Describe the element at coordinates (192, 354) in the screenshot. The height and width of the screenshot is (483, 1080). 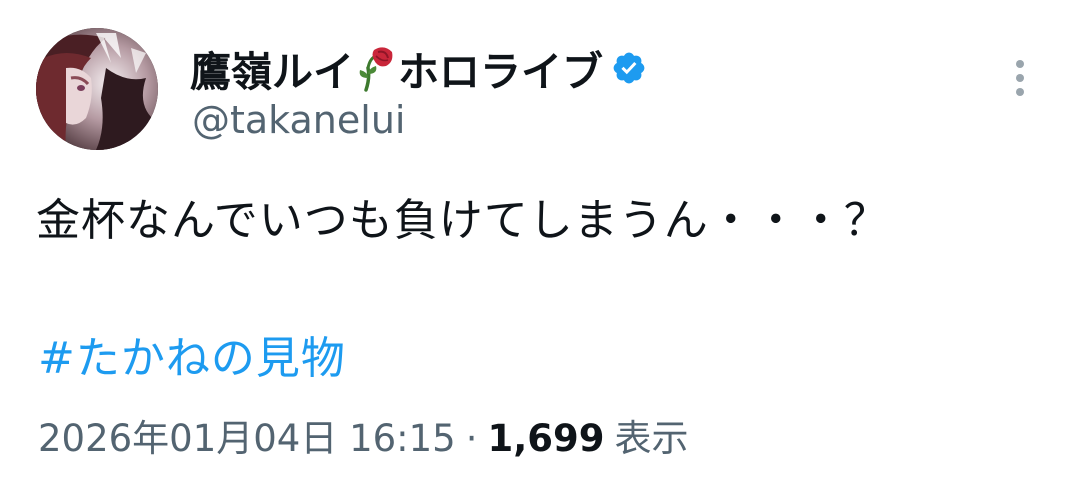
I see `hashtag-link: #たかねの見物` at that location.